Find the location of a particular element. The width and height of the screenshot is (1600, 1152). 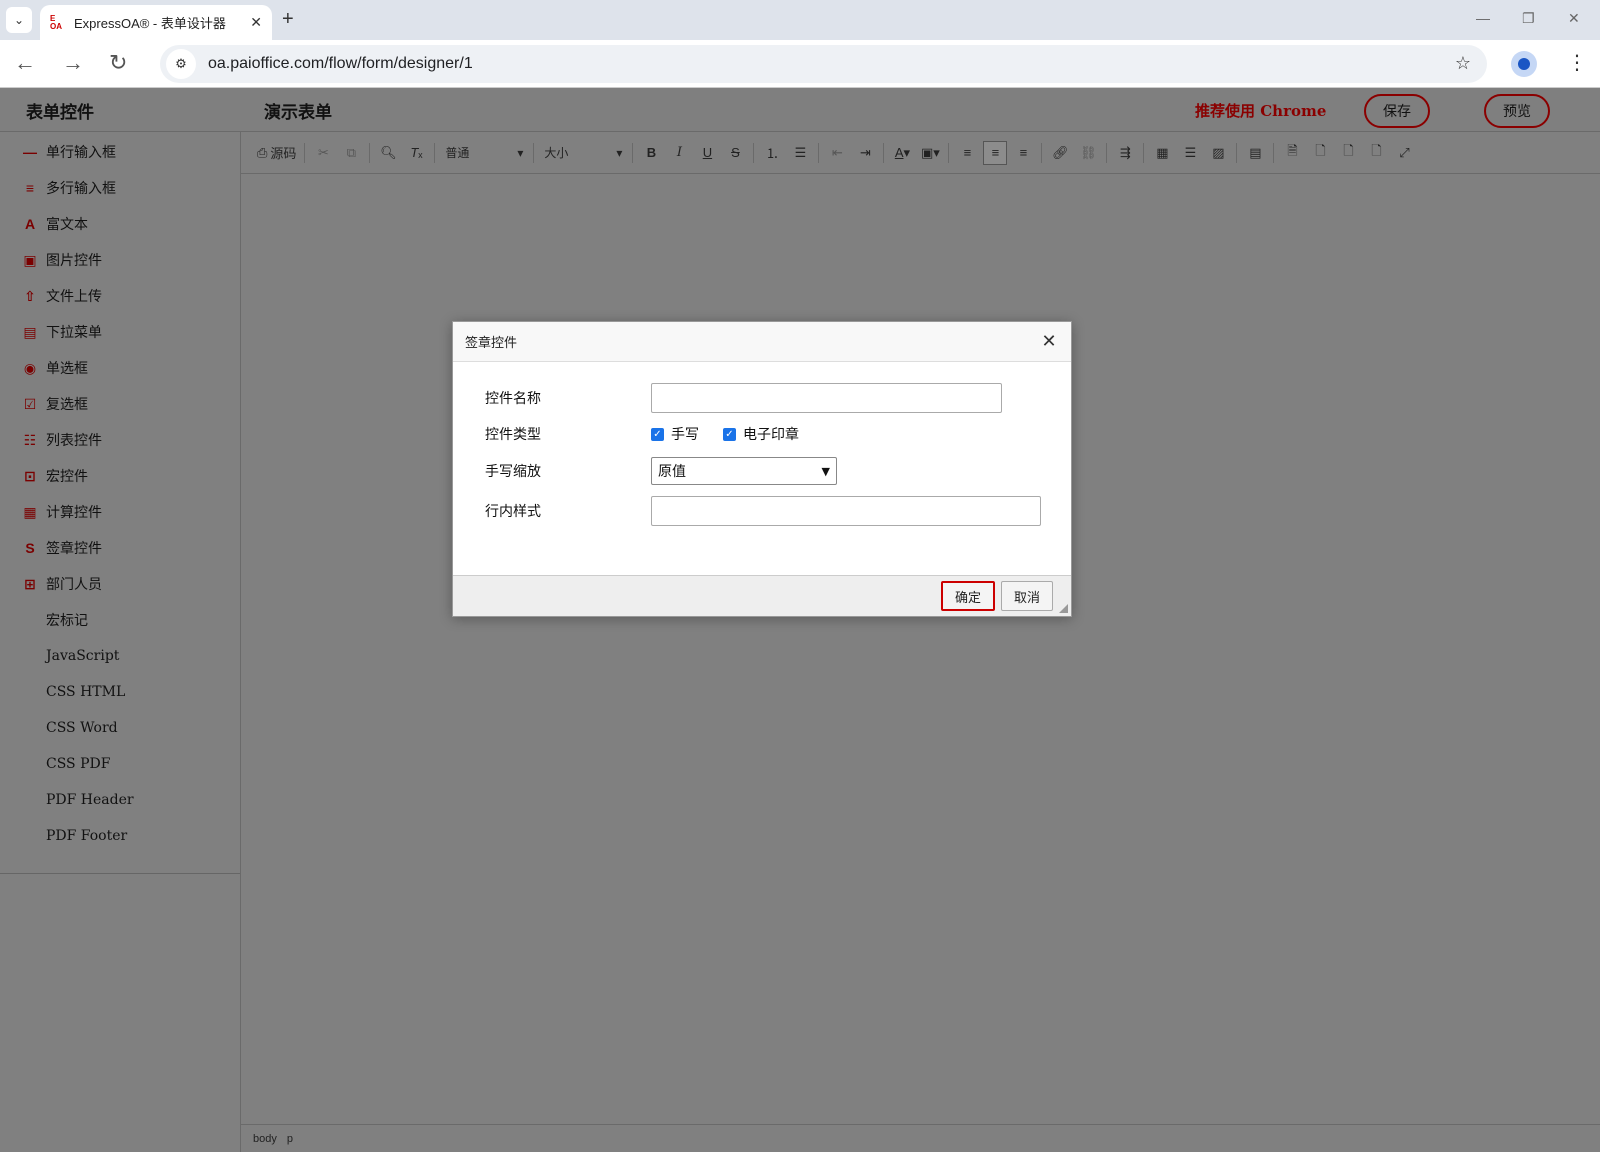

save-button: 保存 is located at coordinates (1397, 111).